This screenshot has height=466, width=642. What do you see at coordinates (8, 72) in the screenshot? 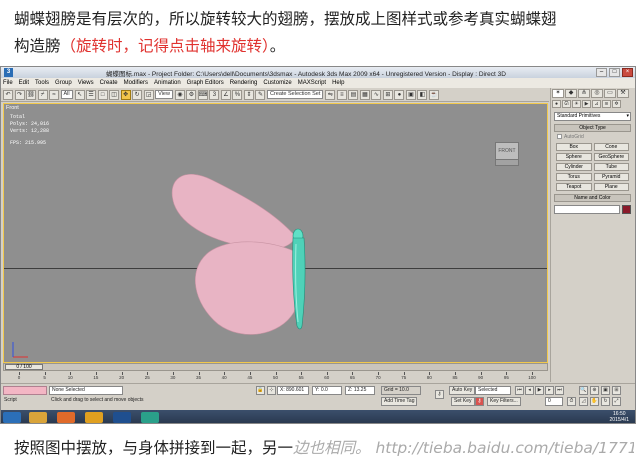
I see `app-logo-icon: 3` at bounding box center [8, 72].